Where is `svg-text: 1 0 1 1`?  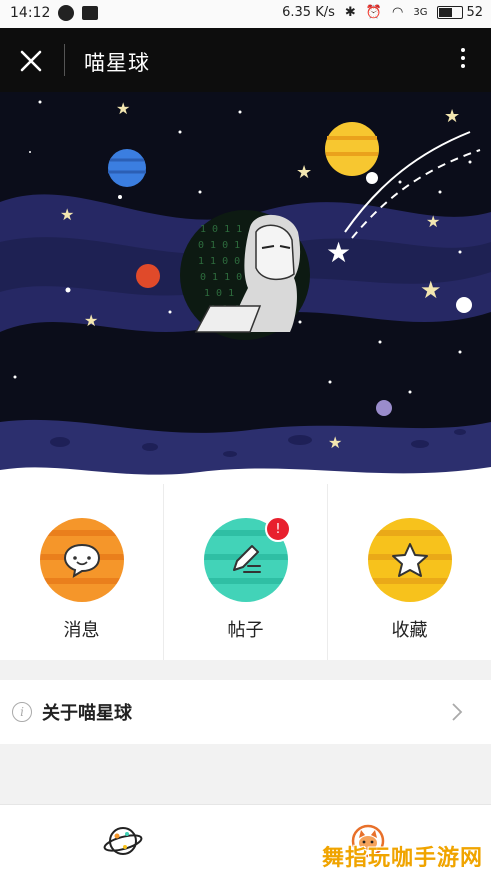
svg-text: 1 0 1 1 is located at coordinates (221, 229).